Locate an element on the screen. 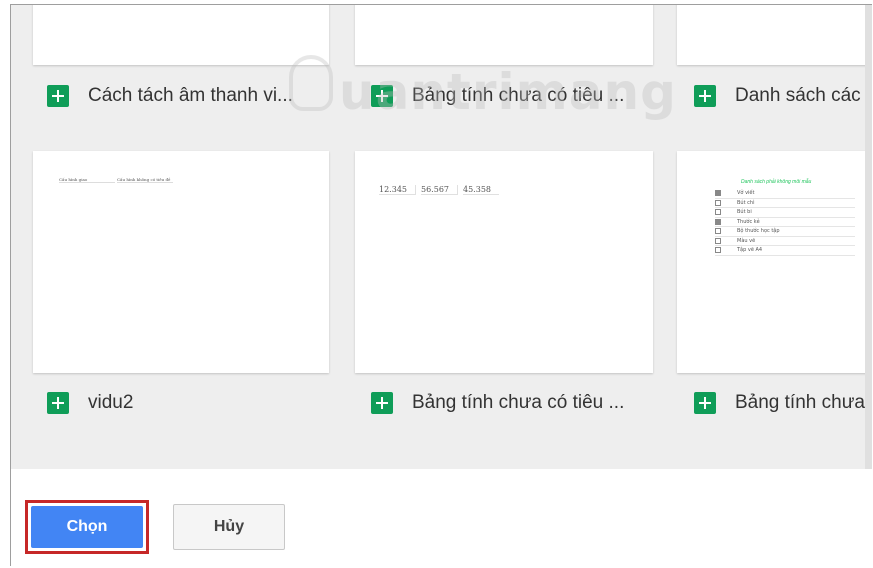 The height and width of the screenshot is (568, 873). checklist-row: Bộ thước học tập is located at coordinates (785, 232).